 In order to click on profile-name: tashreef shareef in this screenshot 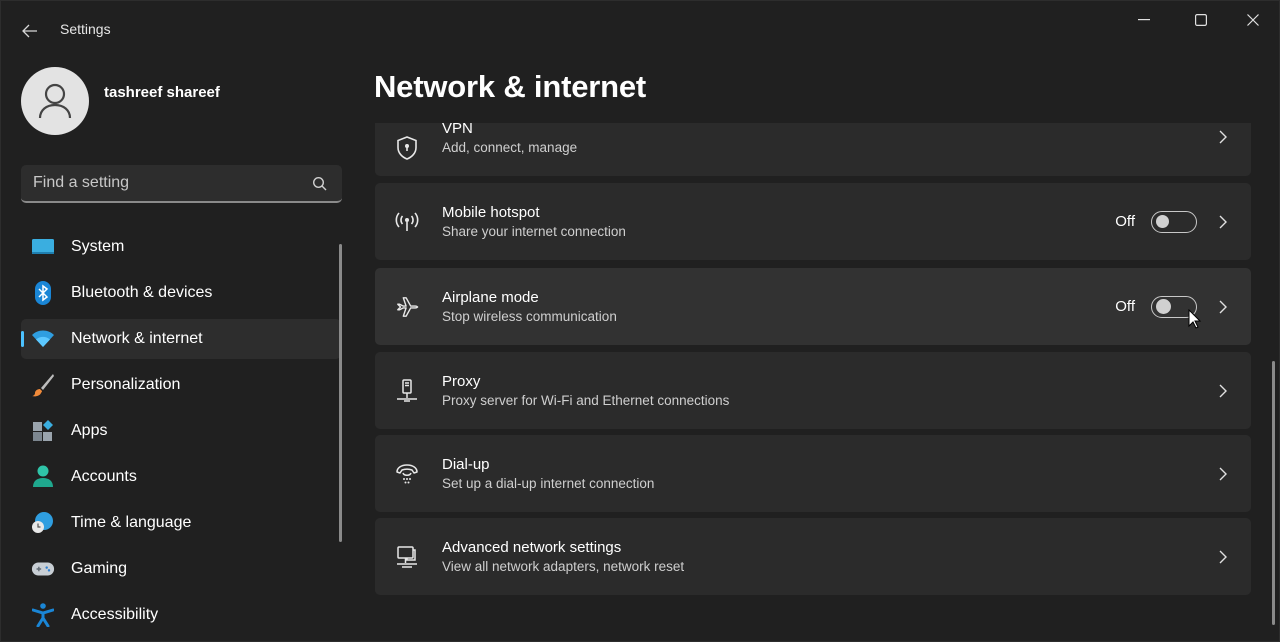, I will do `click(162, 92)`.